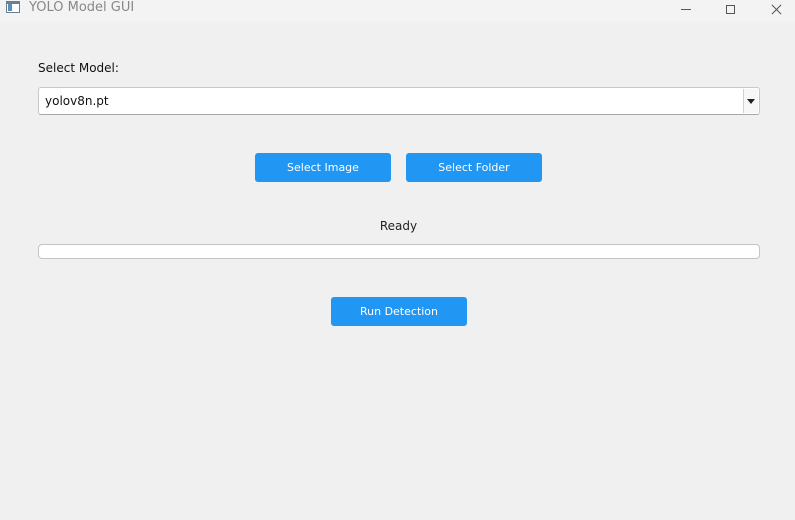 This screenshot has width=795, height=520. I want to click on minimize-button, so click(686, 9).